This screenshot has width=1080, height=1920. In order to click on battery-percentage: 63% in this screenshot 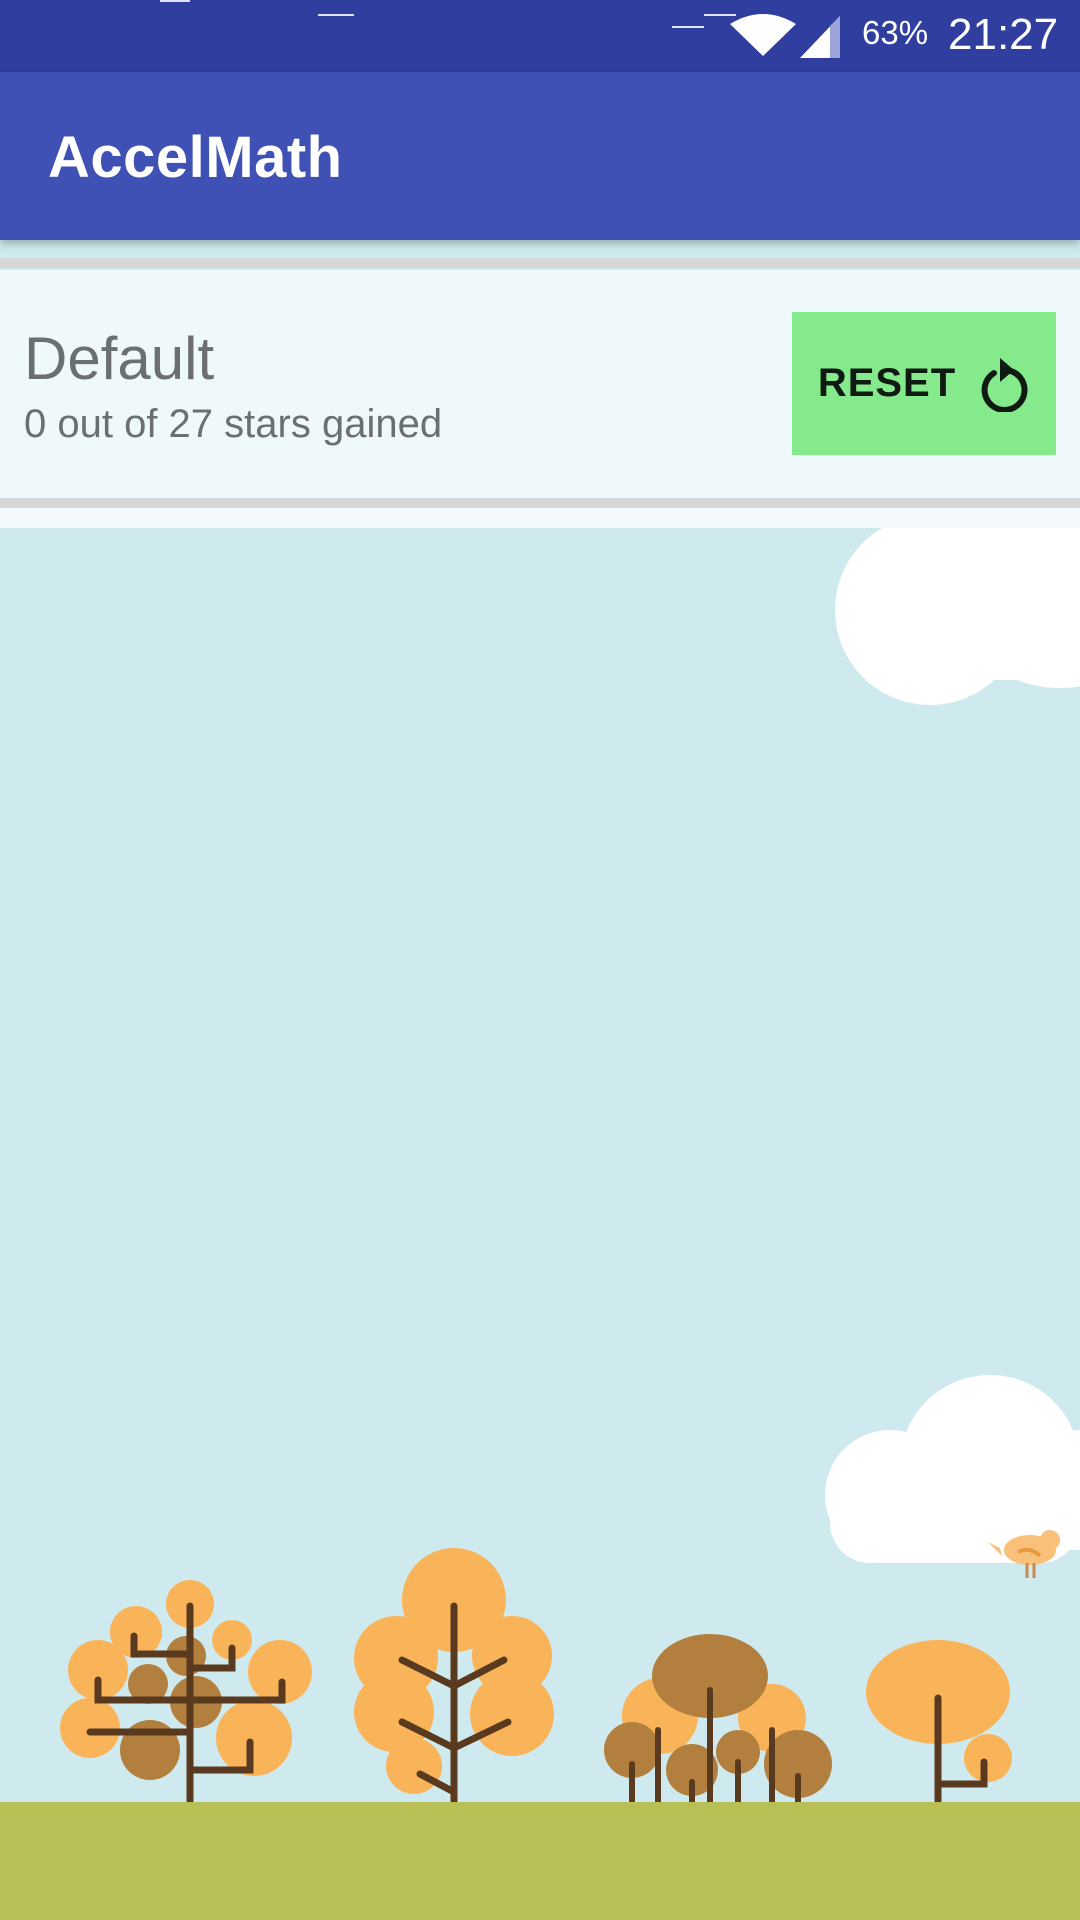, I will do `click(895, 32)`.